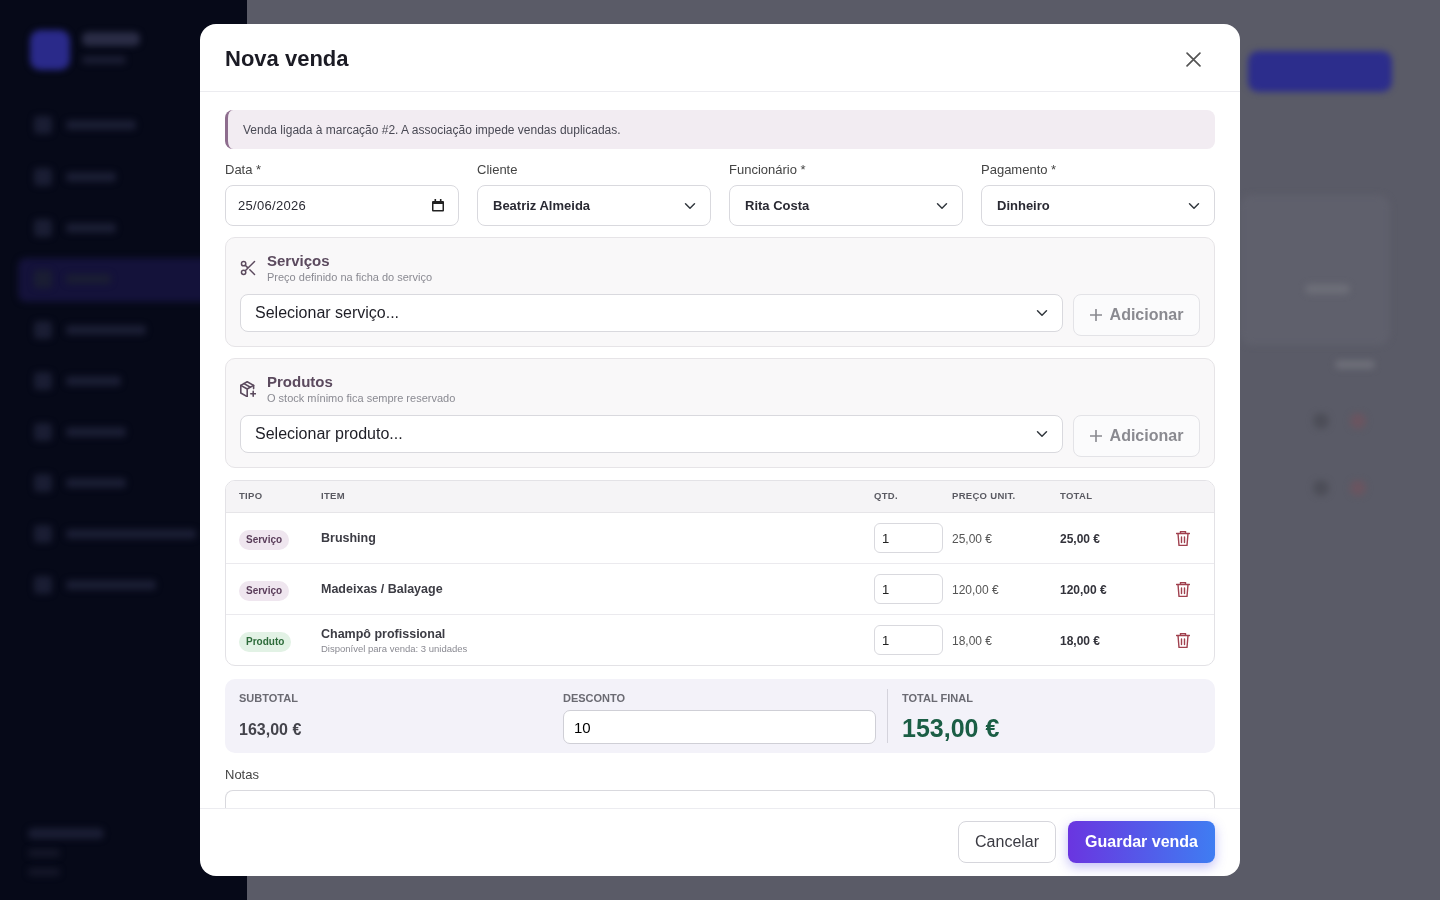  Describe the element at coordinates (846, 205) in the screenshot. I see `dropdown-field: Rita Costa` at that location.